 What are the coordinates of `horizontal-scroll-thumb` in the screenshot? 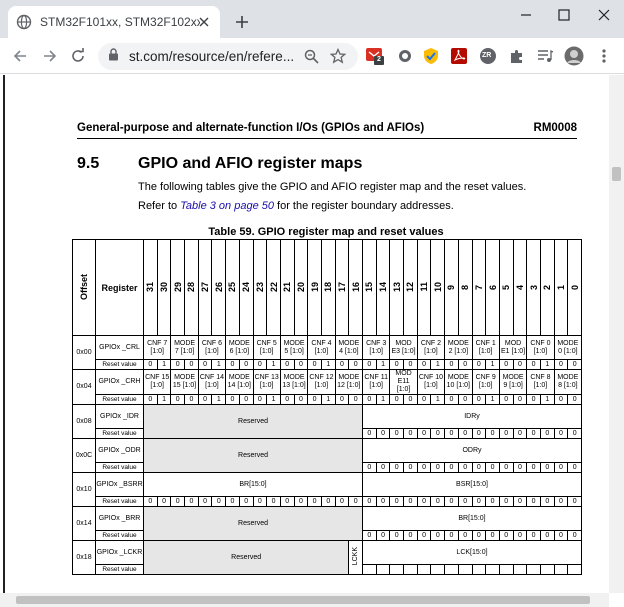 It's located at (303, 600).